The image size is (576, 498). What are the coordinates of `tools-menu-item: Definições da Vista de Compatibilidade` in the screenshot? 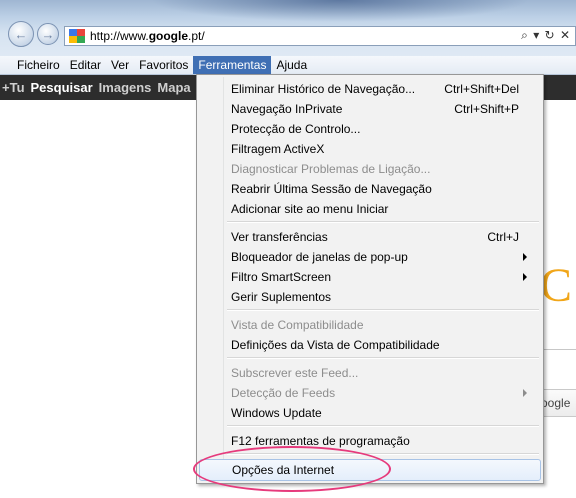 It's located at (370, 345).